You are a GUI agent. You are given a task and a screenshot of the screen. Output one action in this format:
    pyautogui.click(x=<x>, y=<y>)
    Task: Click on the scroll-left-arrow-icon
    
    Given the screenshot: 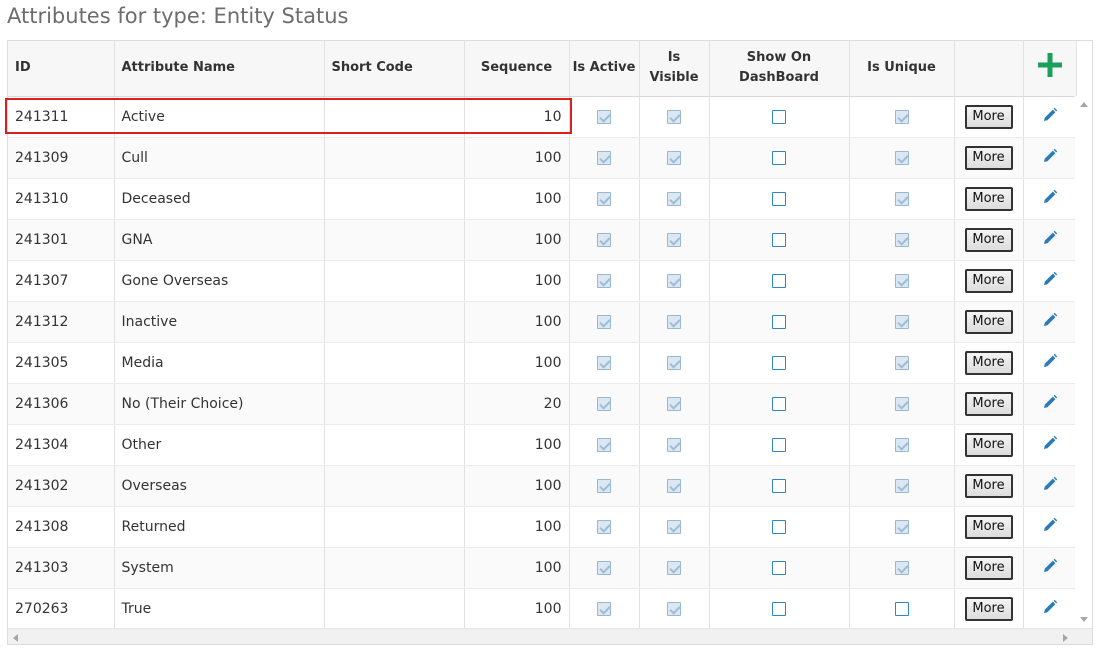 What is the action you would take?
    pyautogui.click(x=15, y=638)
    